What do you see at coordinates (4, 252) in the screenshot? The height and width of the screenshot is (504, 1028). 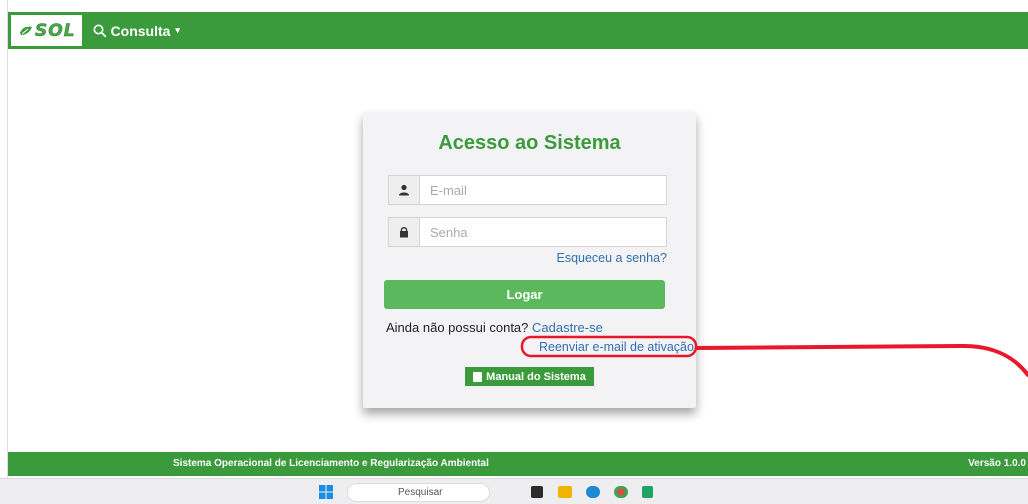 I see `window-gutter` at bounding box center [4, 252].